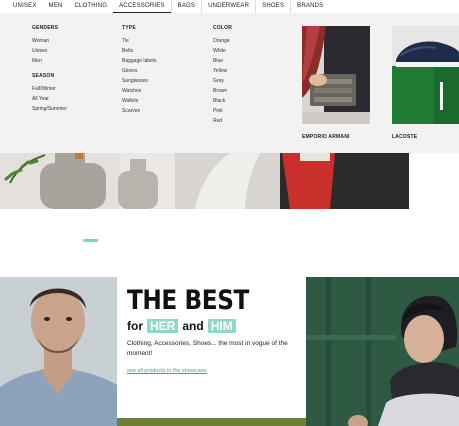 This screenshot has height=426, width=459. I want to click on genders-heading: GENDERS, so click(45, 28).